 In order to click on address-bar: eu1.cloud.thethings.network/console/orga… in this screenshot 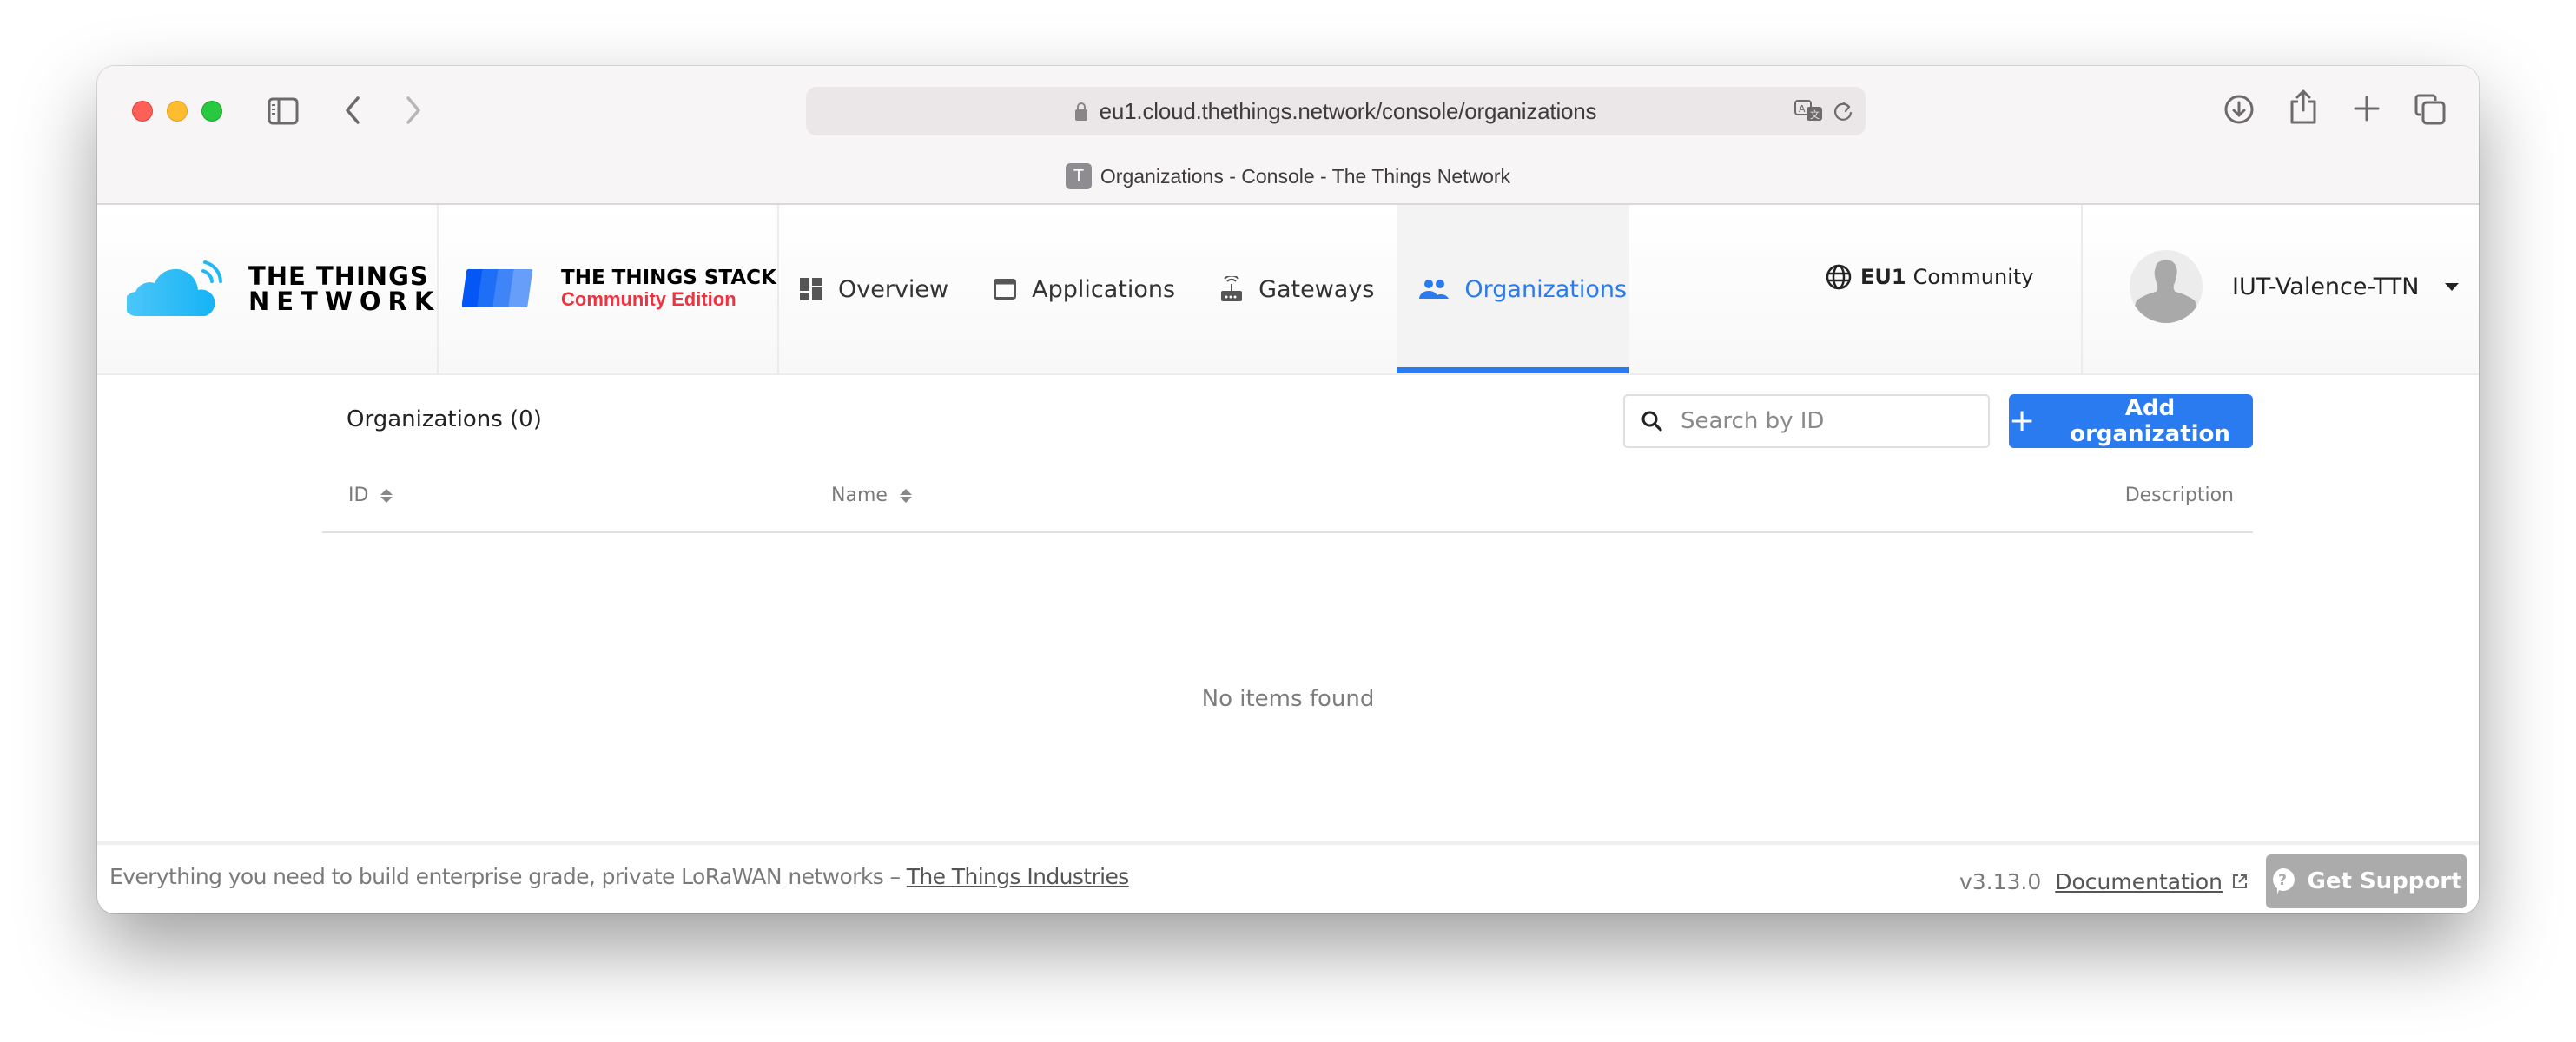, I will do `click(1336, 111)`.